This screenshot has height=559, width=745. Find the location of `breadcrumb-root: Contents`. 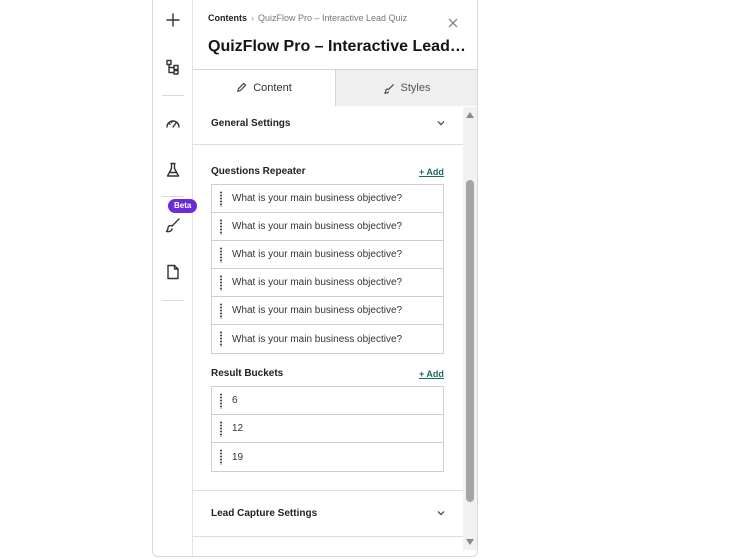

breadcrumb-root: Contents is located at coordinates (227, 18).